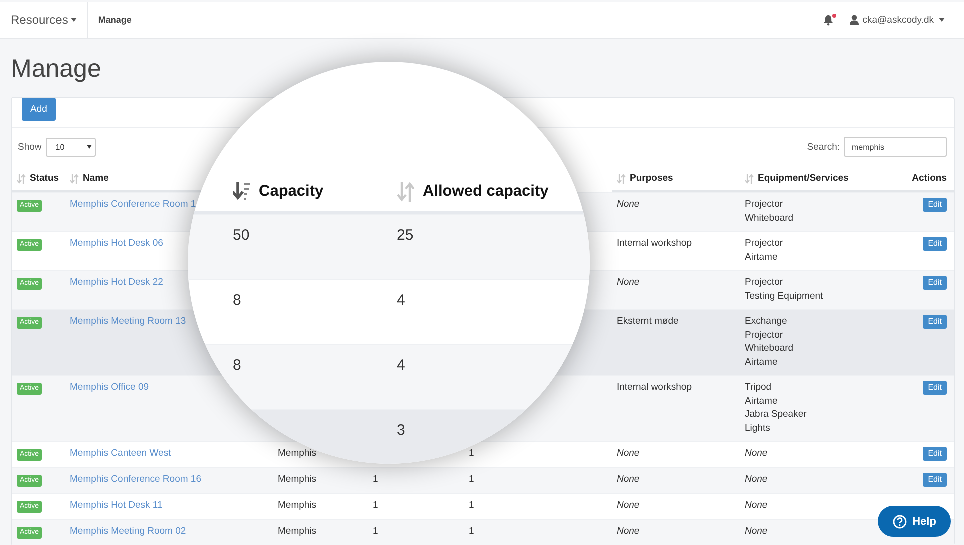  I want to click on show-label: Show, so click(30, 147).